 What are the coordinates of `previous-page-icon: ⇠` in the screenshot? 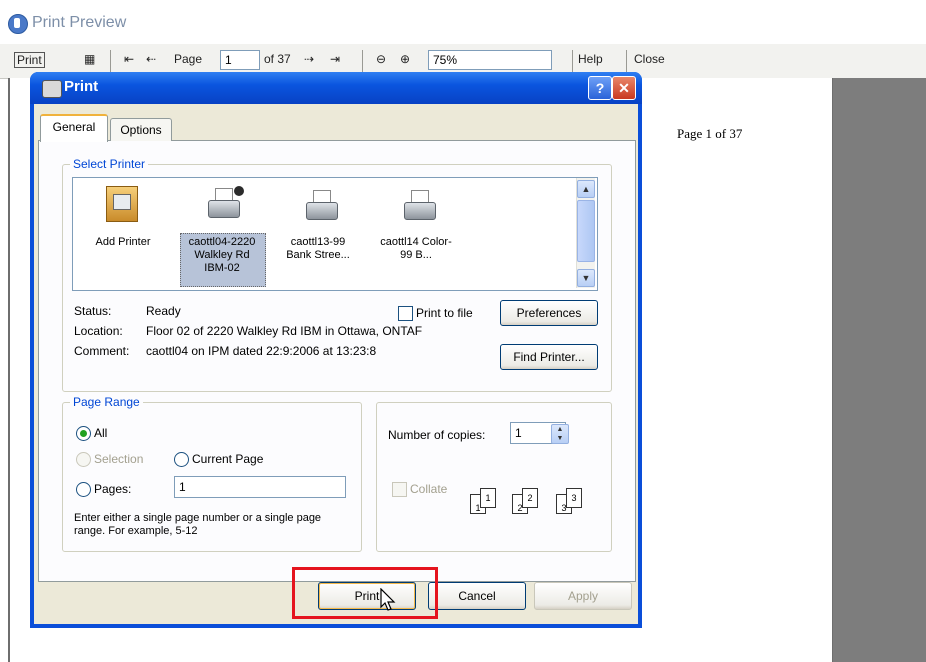 It's located at (151, 59).